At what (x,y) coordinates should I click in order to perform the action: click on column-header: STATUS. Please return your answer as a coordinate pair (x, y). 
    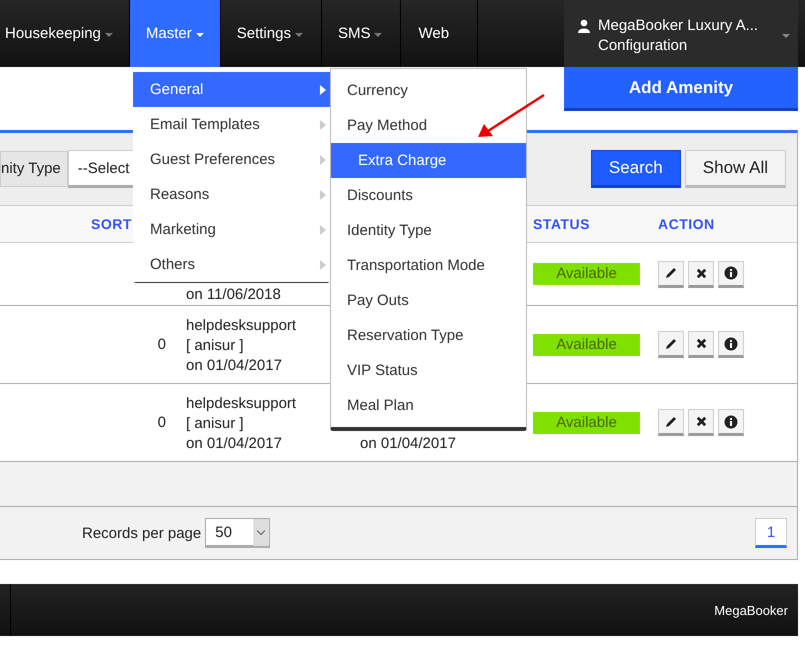
    Looking at the image, I should click on (561, 224).